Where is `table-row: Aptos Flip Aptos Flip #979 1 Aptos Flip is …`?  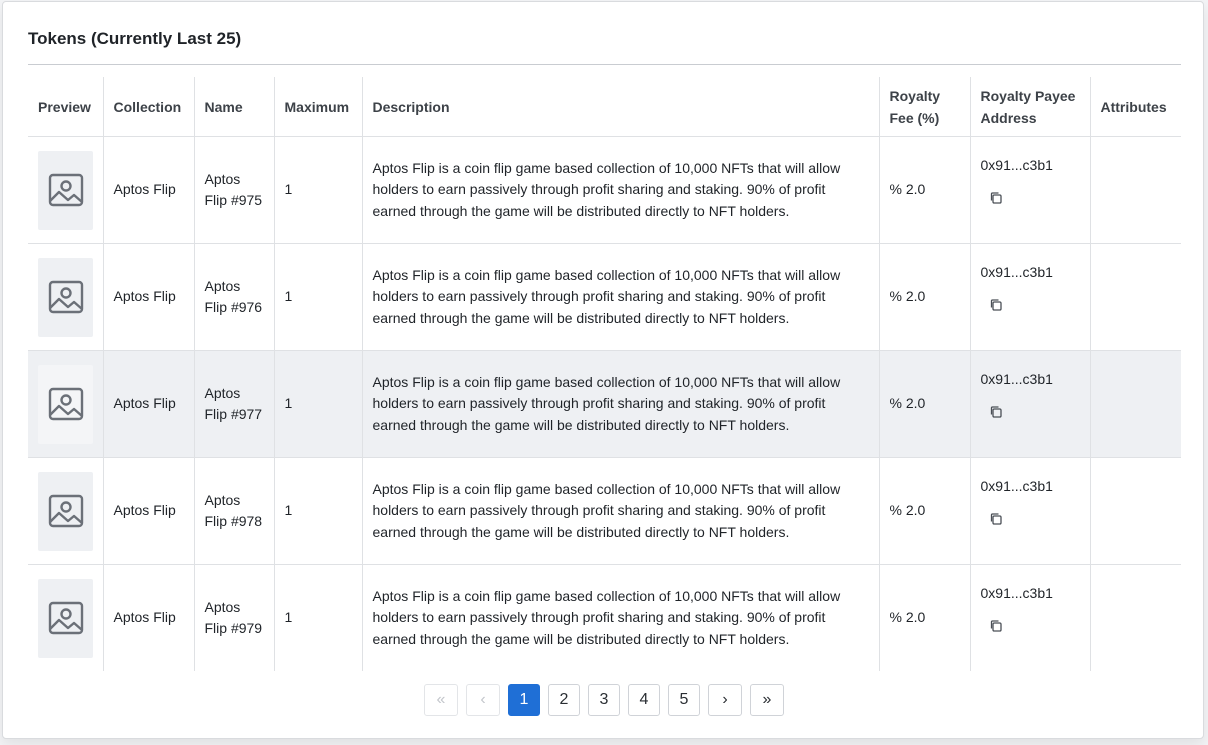 table-row: Aptos Flip Aptos Flip #979 1 Aptos Flip is … is located at coordinates (604, 618).